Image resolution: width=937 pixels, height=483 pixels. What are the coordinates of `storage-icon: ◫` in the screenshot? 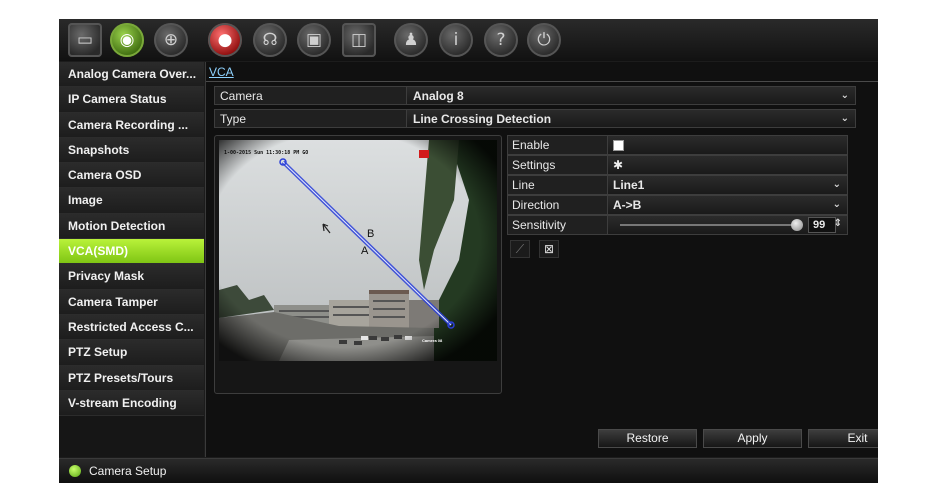 It's located at (359, 40).